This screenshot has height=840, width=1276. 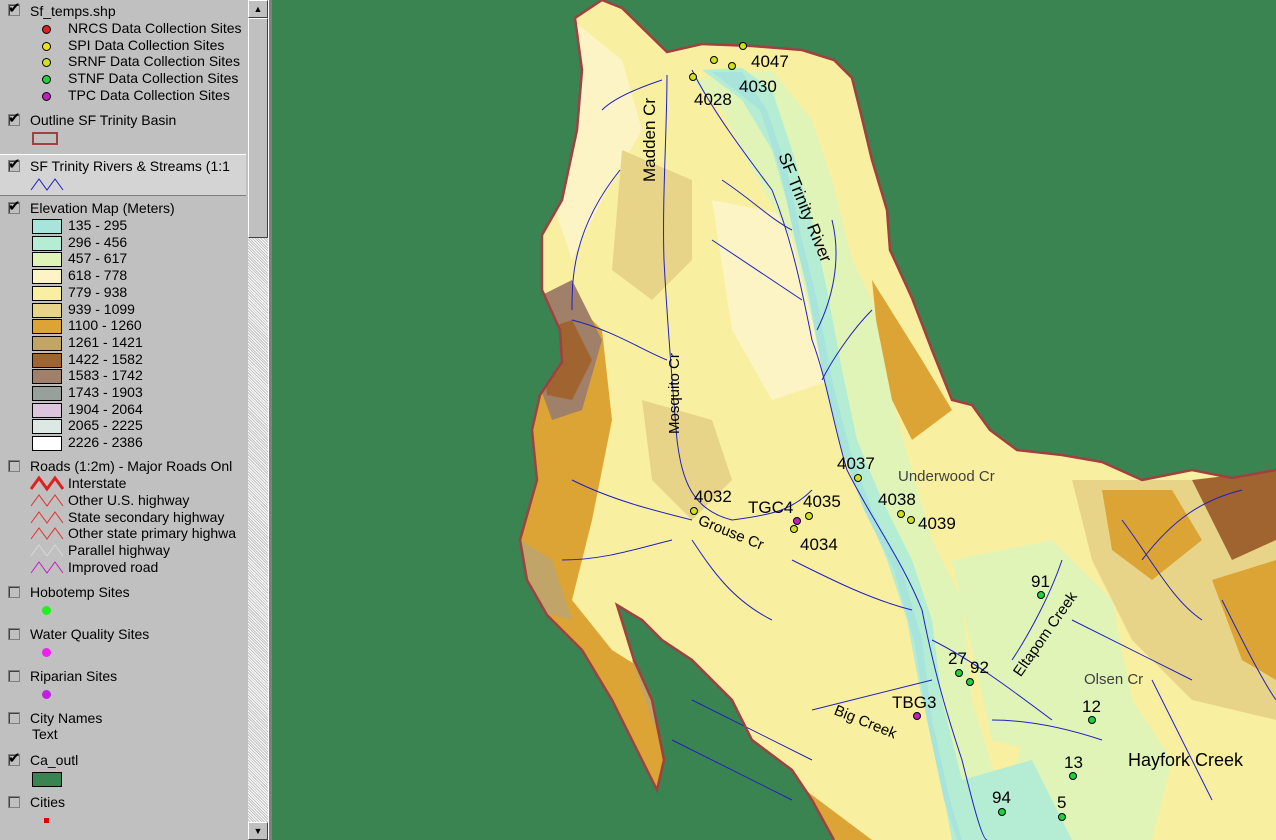 I want to click on scroll-up-button: ▲, so click(x=258, y=9).